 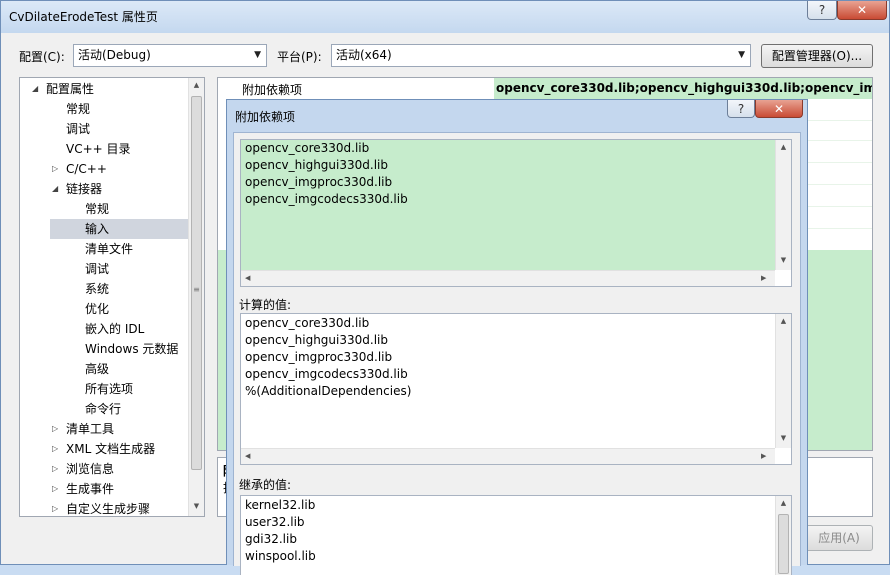 What do you see at coordinates (119, 309) in the screenshot?
I see `tree-item: 优化` at bounding box center [119, 309].